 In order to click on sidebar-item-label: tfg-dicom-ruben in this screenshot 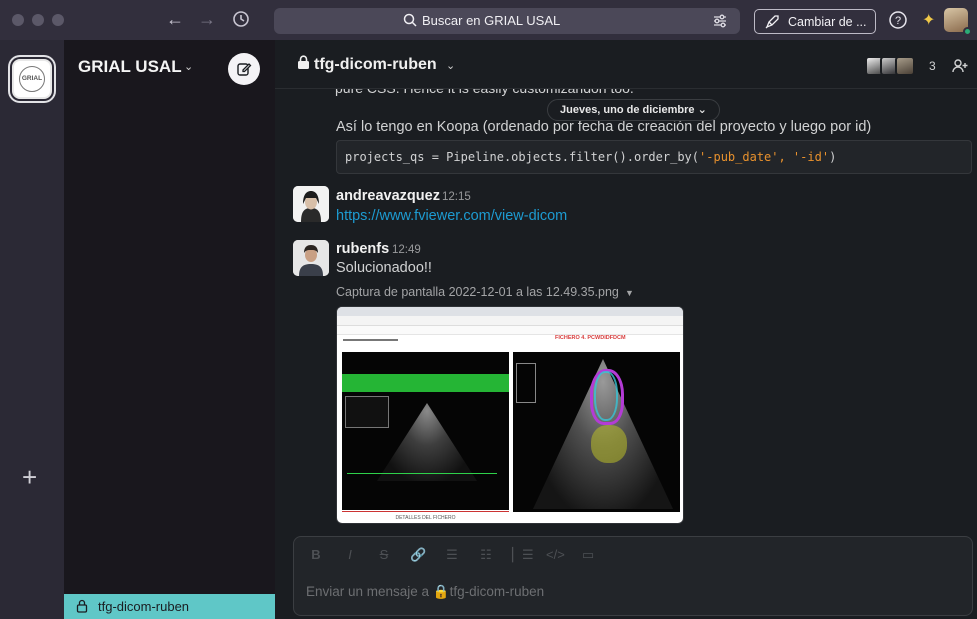, I will do `click(144, 606)`.